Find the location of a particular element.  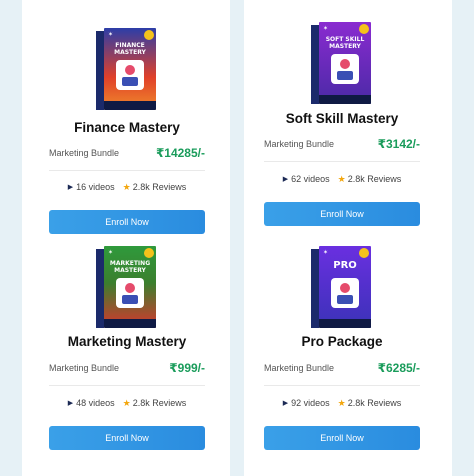

meta-row: ▶ 62 videos ★ 2.8k Reviews is located at coordinates (342, 179).